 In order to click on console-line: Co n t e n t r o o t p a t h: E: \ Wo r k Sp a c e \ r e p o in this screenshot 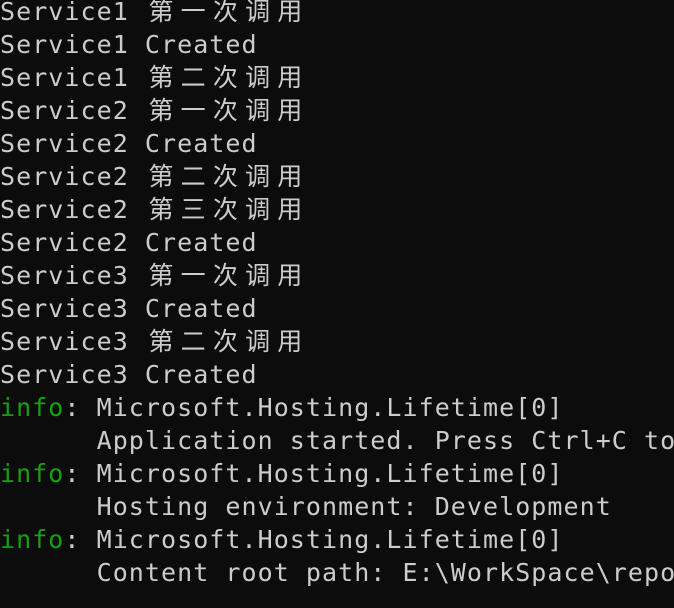, I will do `click(385, 572)`.